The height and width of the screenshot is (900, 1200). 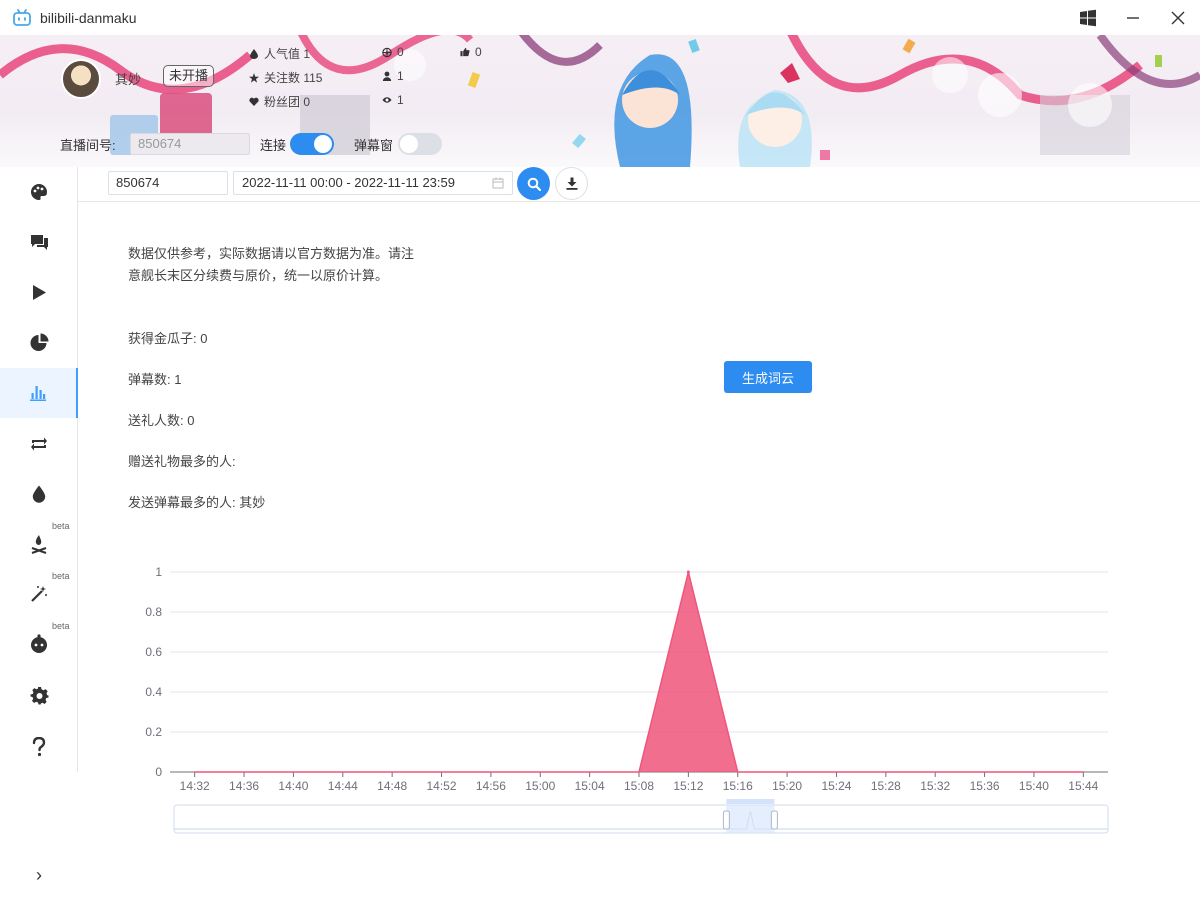 I want to click on calendar-icon, so click(x=498, y=183).